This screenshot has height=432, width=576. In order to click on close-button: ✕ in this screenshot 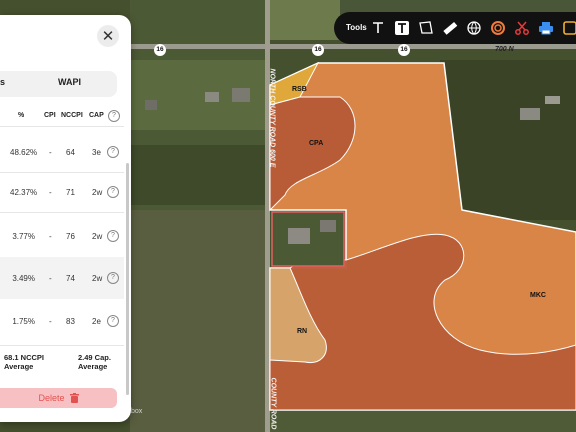, I will do `click(108, 36)`.